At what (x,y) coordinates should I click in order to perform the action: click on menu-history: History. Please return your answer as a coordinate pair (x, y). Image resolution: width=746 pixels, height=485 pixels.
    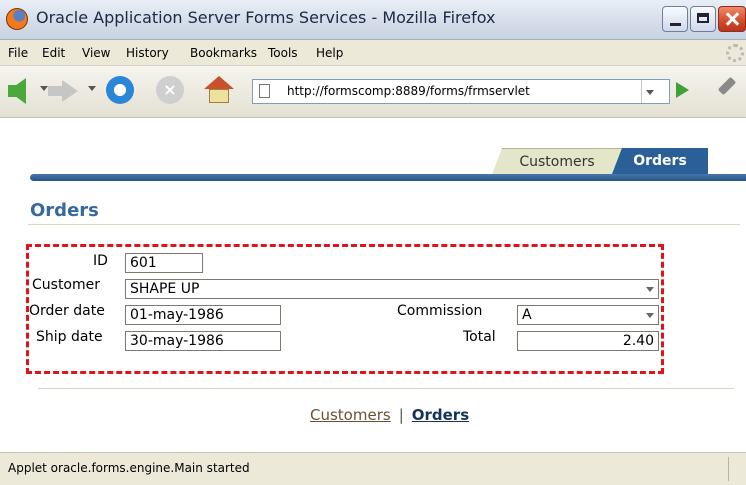
    Looking at the image, I should click on (147, 53).